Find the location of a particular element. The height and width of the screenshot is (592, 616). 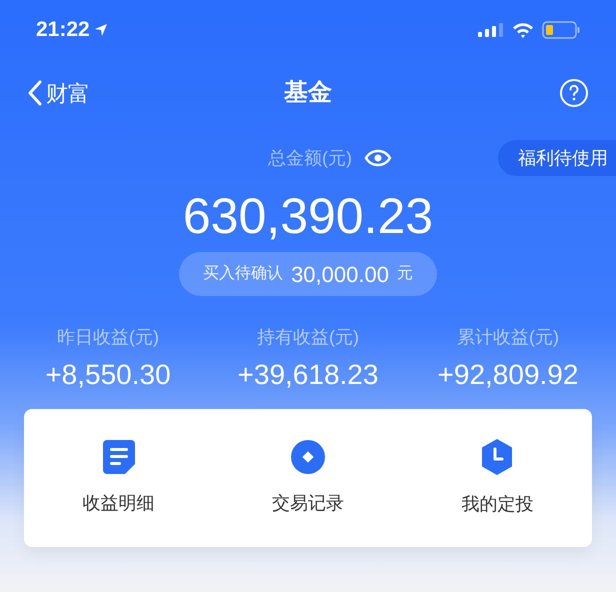

benefit-button: 福利待使用 is located at coordinates (557, 158).